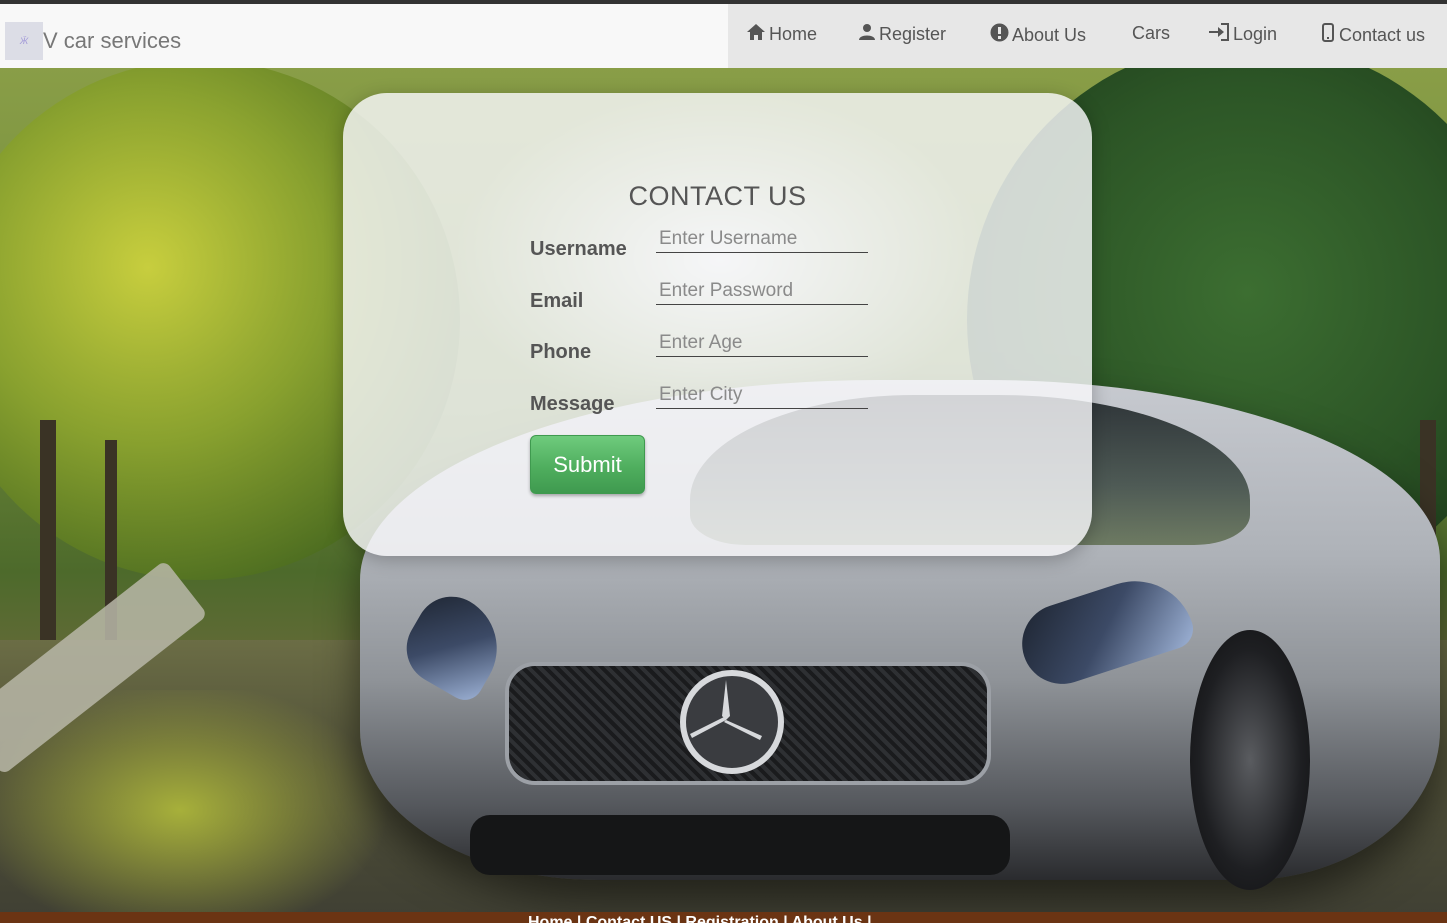  What do you see at coordinates (717, 196) in the screenshot?
I see `page-title: CONTACT US` at bounding box center [717, 196].